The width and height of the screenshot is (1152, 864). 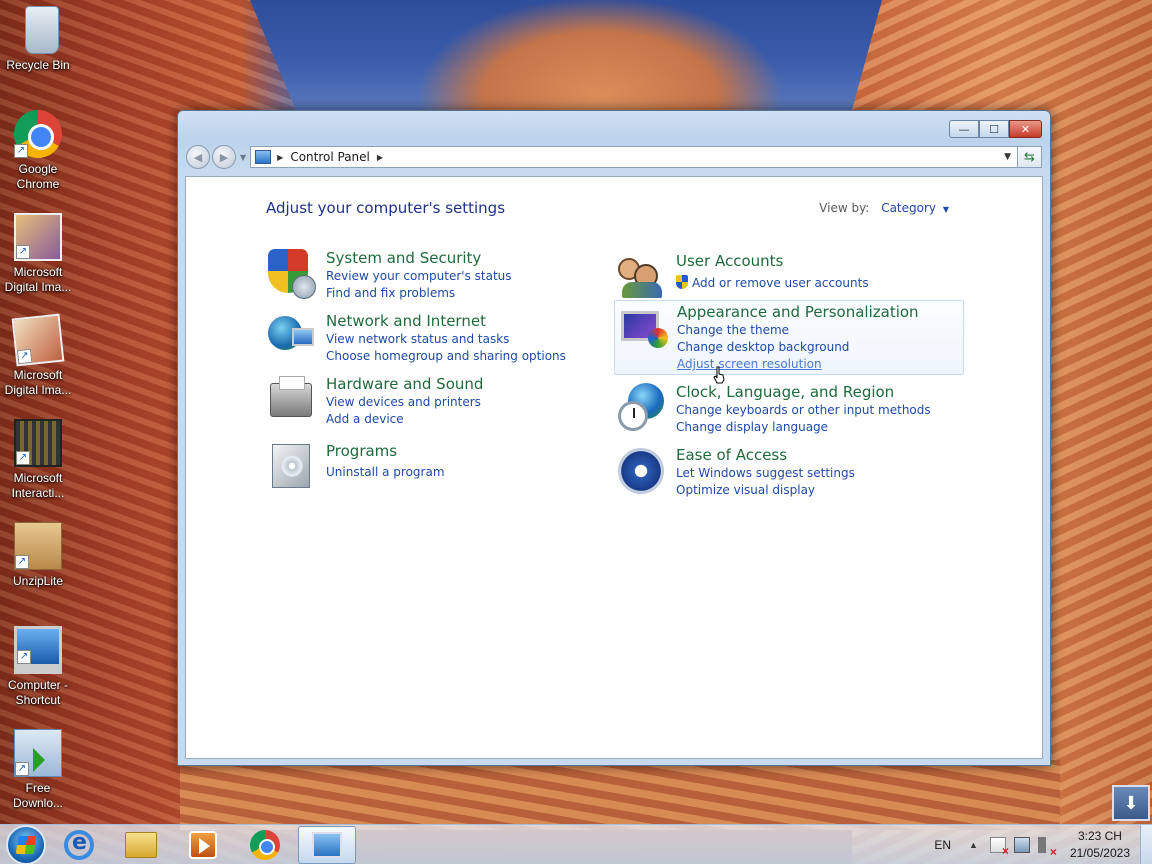 What do you see at coordinates (224, 157) in the screenshot?
I see `forward-button: ▶` at bounding box center [224, 157].